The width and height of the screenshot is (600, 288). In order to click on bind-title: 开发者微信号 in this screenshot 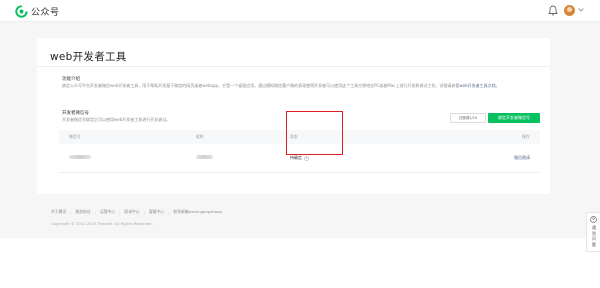, I will do `click(75, 113)`.